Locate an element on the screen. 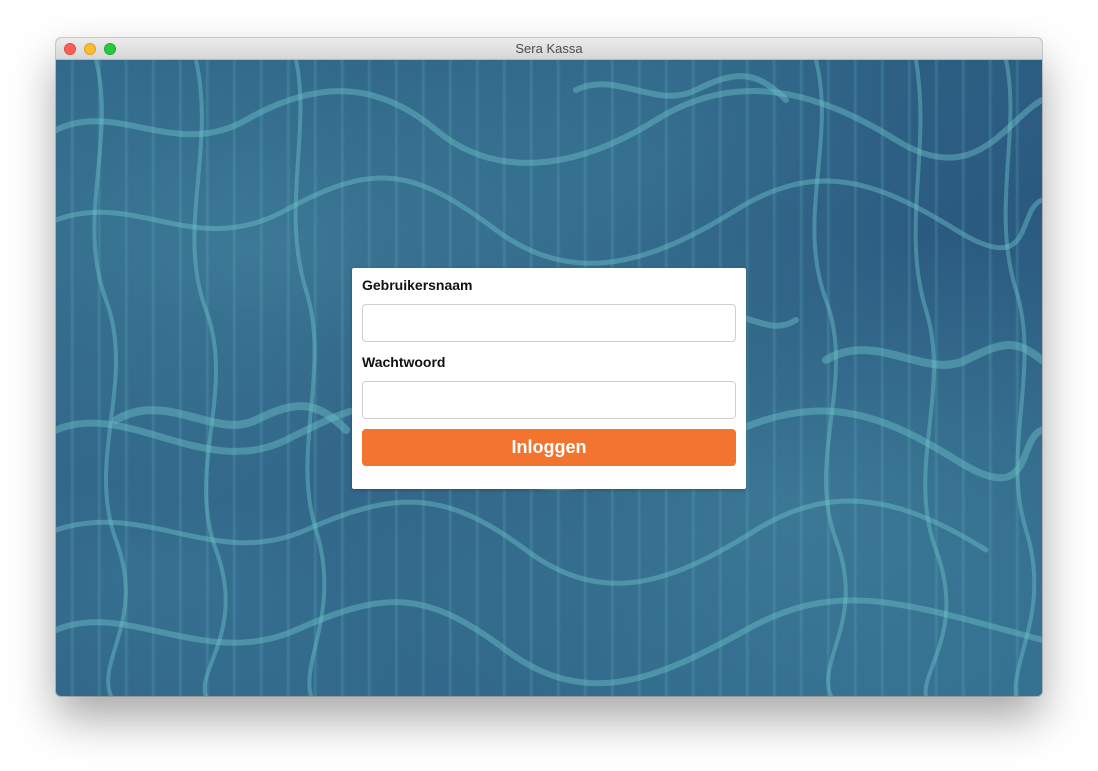 The height and width of the screenshot is (771, 1098). username-label: Gebruikersnaam is located at coordinates (417, 285).